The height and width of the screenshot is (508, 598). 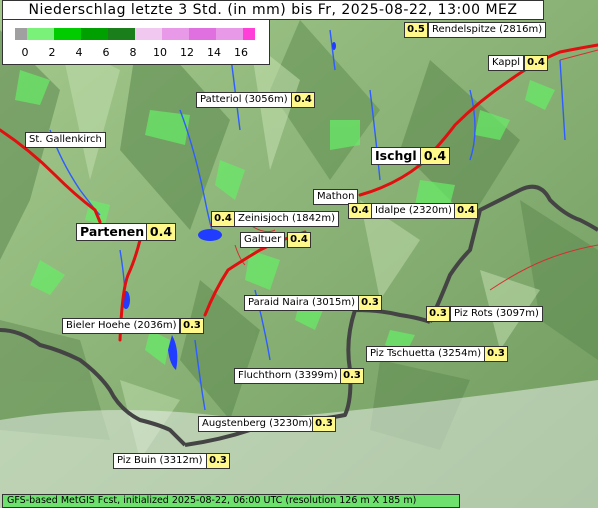 What do you see at coordinates (324, 424) in the screenshot?
I see `value-augstenberg: 0.3` at bounding box center [324, 424].